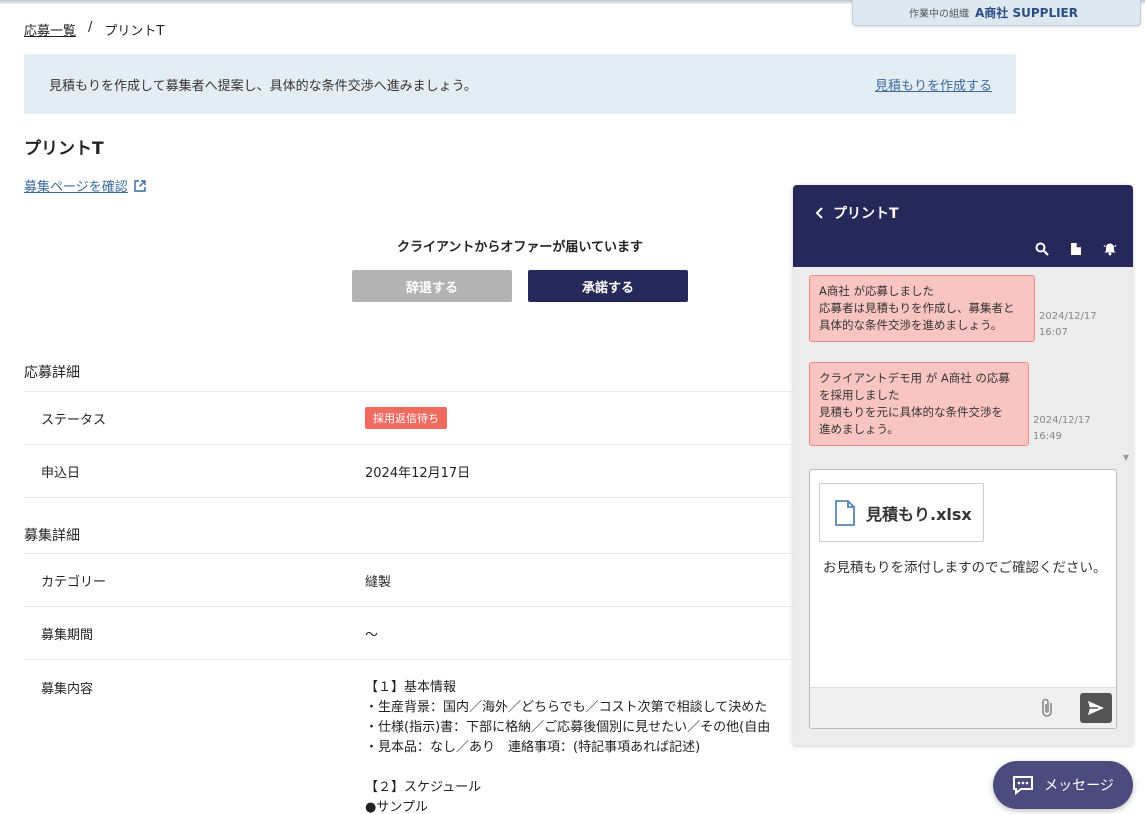  I want to click on status-badge: 採用返信待ち, so click(406, 418).